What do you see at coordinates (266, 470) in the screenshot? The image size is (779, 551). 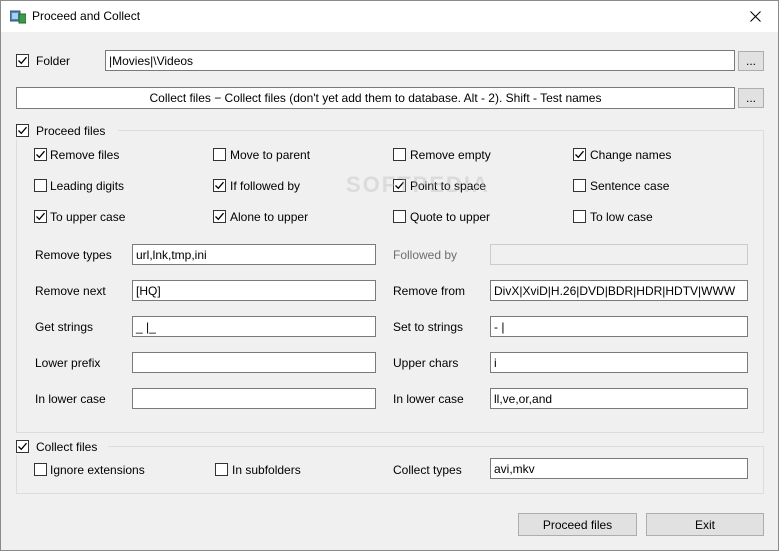 I see `in-subfolders-label: In subfolders` at bounding box center [266, 470].